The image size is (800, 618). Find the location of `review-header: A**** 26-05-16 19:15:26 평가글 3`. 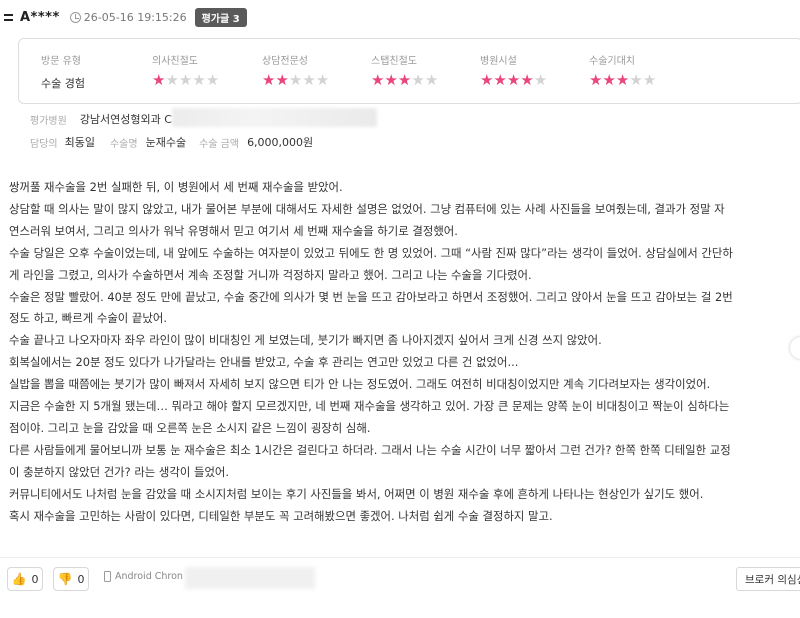

review-header: A**** 26-05-16 19:15:26 평가글 3 is located at coordinates (400, 17).